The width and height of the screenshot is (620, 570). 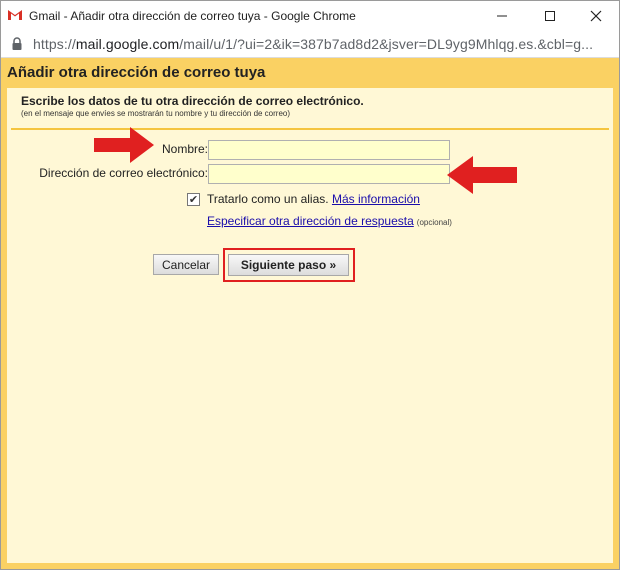 I want to click on checkmark-icon: ✔, so click(x=193, y=200).